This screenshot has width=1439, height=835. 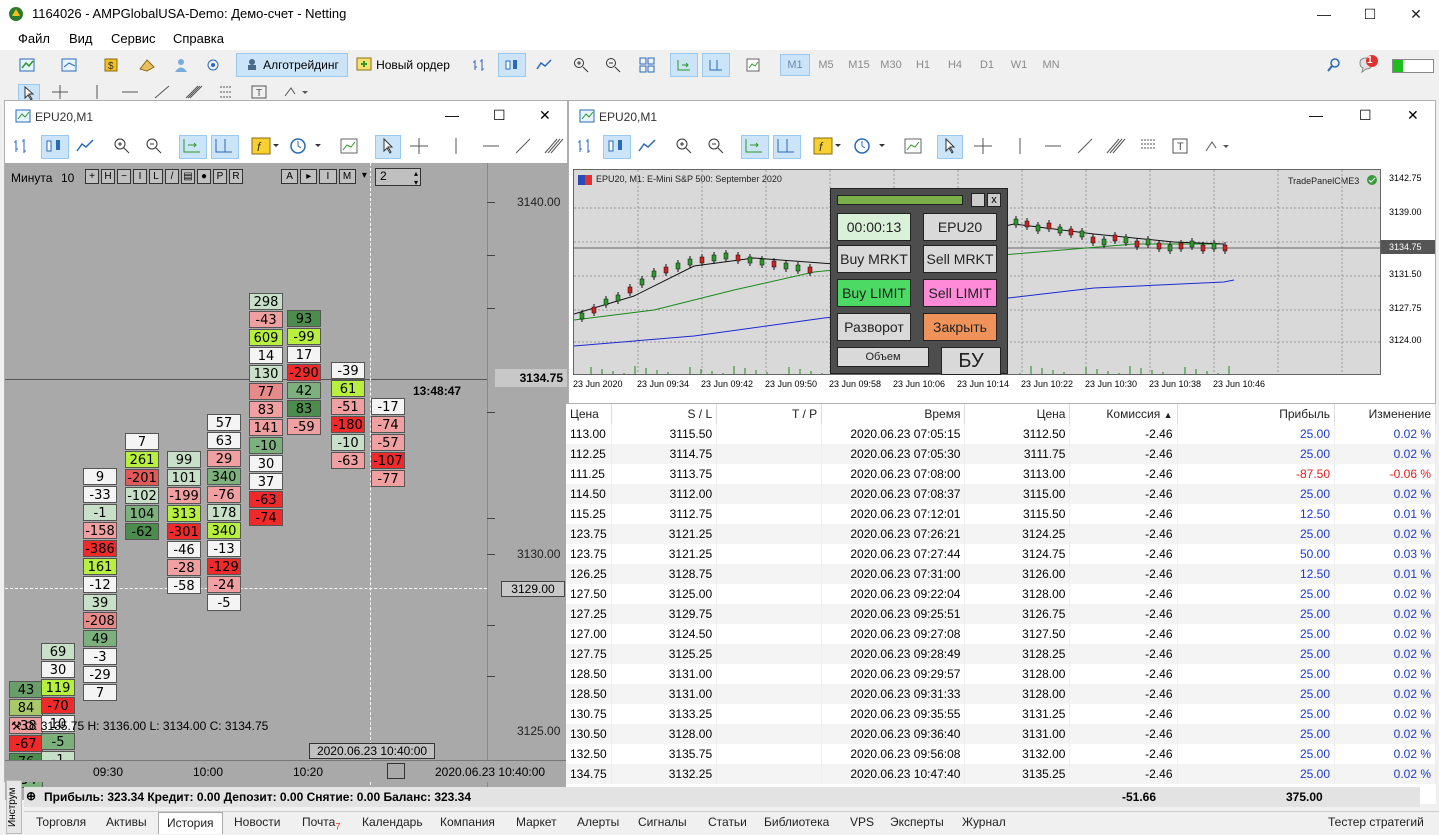 I want to click on tab-history: История, so click(x=190, y=823).